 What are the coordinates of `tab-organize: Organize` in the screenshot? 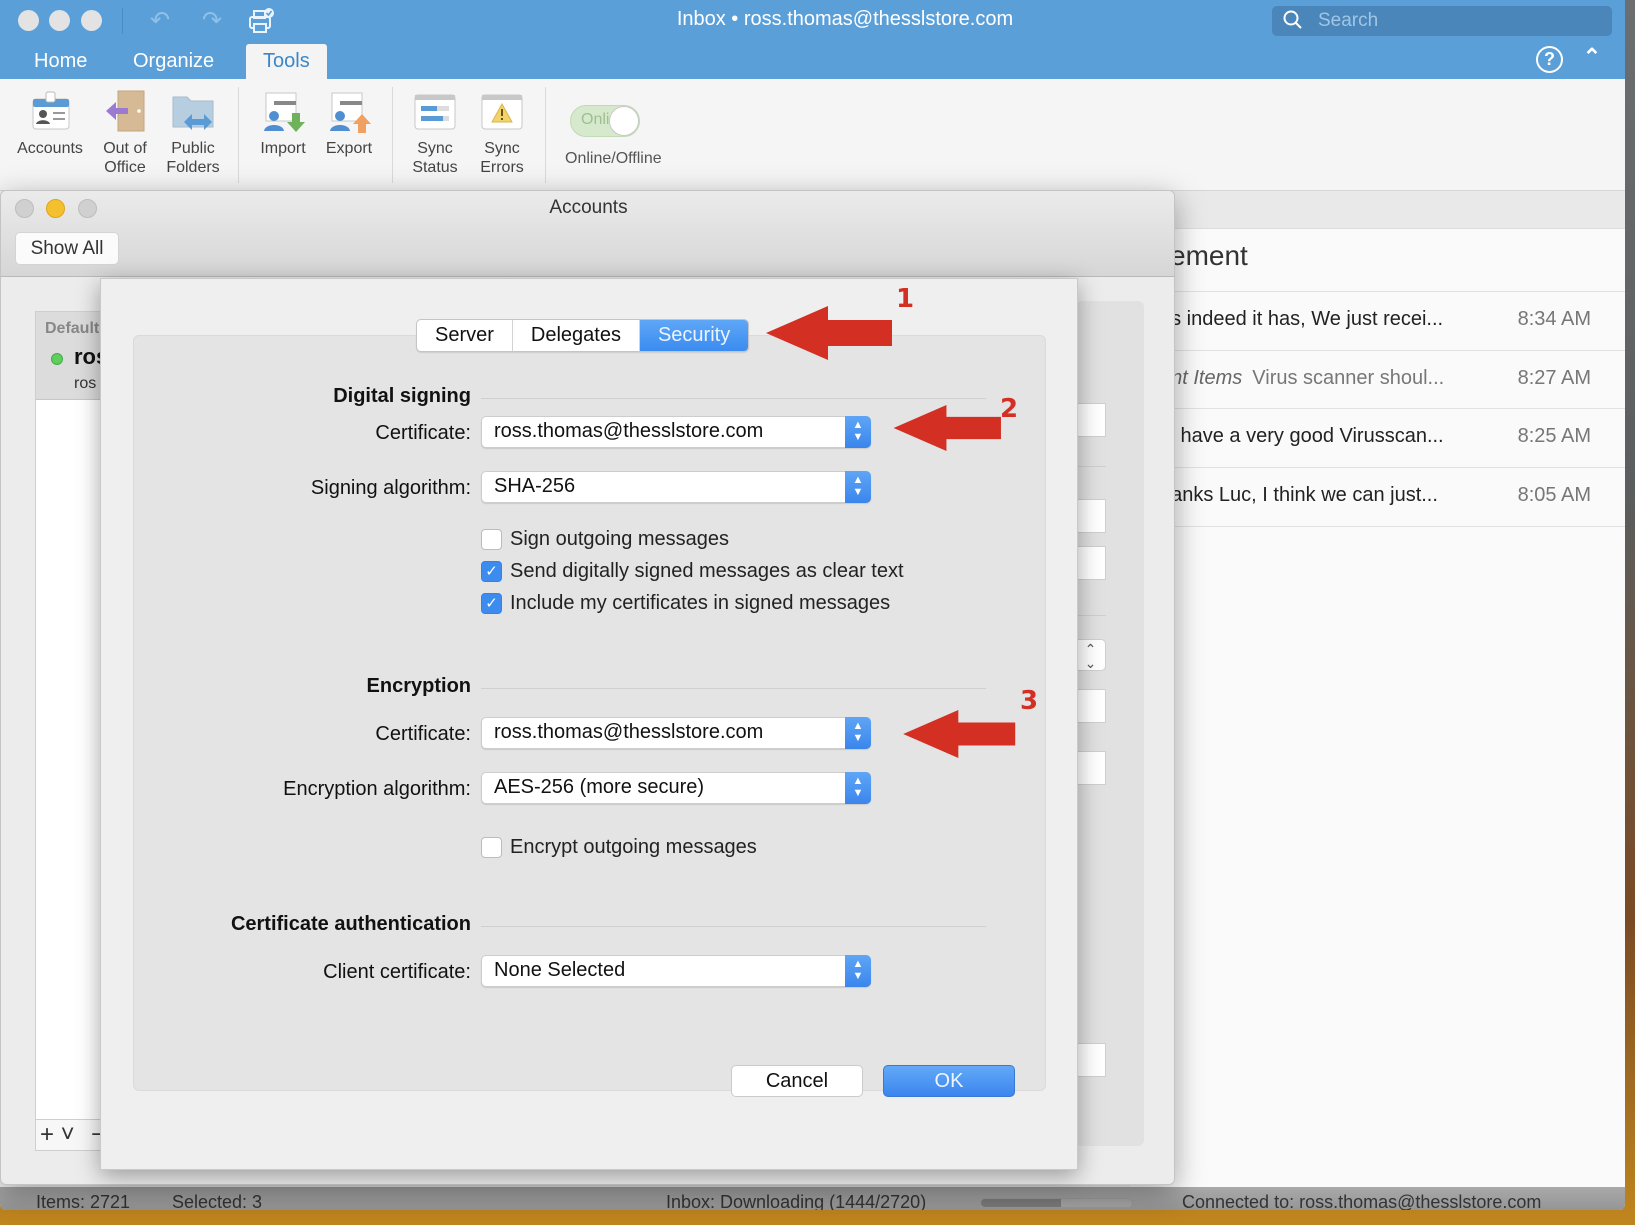 It's located at (173, 61).